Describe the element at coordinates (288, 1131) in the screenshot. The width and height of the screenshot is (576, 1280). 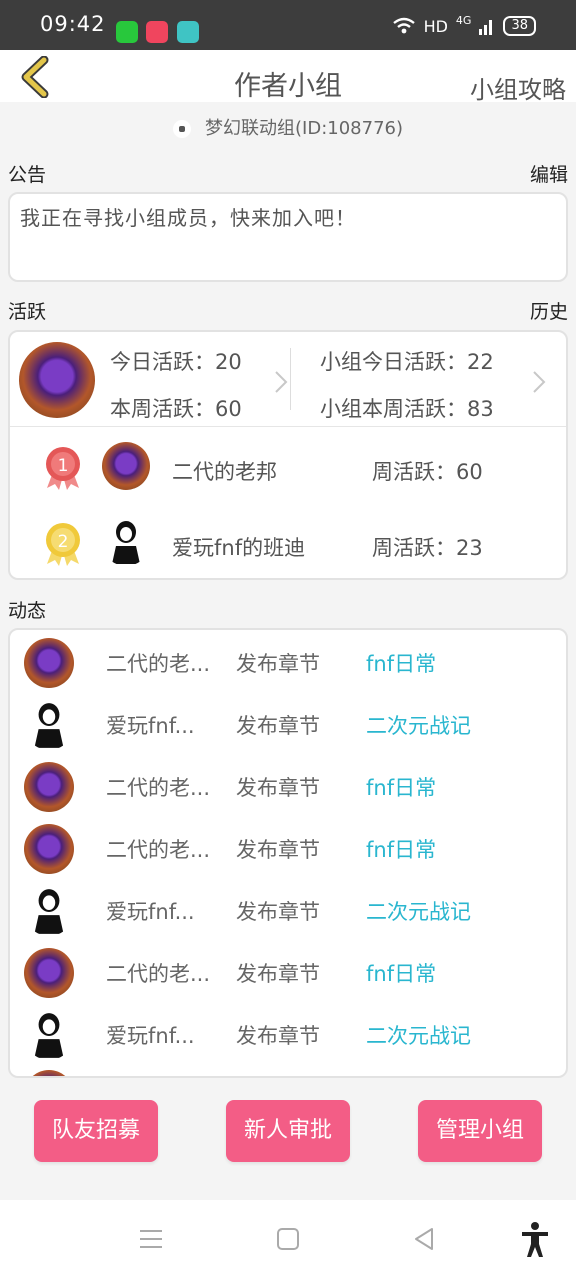
I see `approve-button: 新人审批` at that location.